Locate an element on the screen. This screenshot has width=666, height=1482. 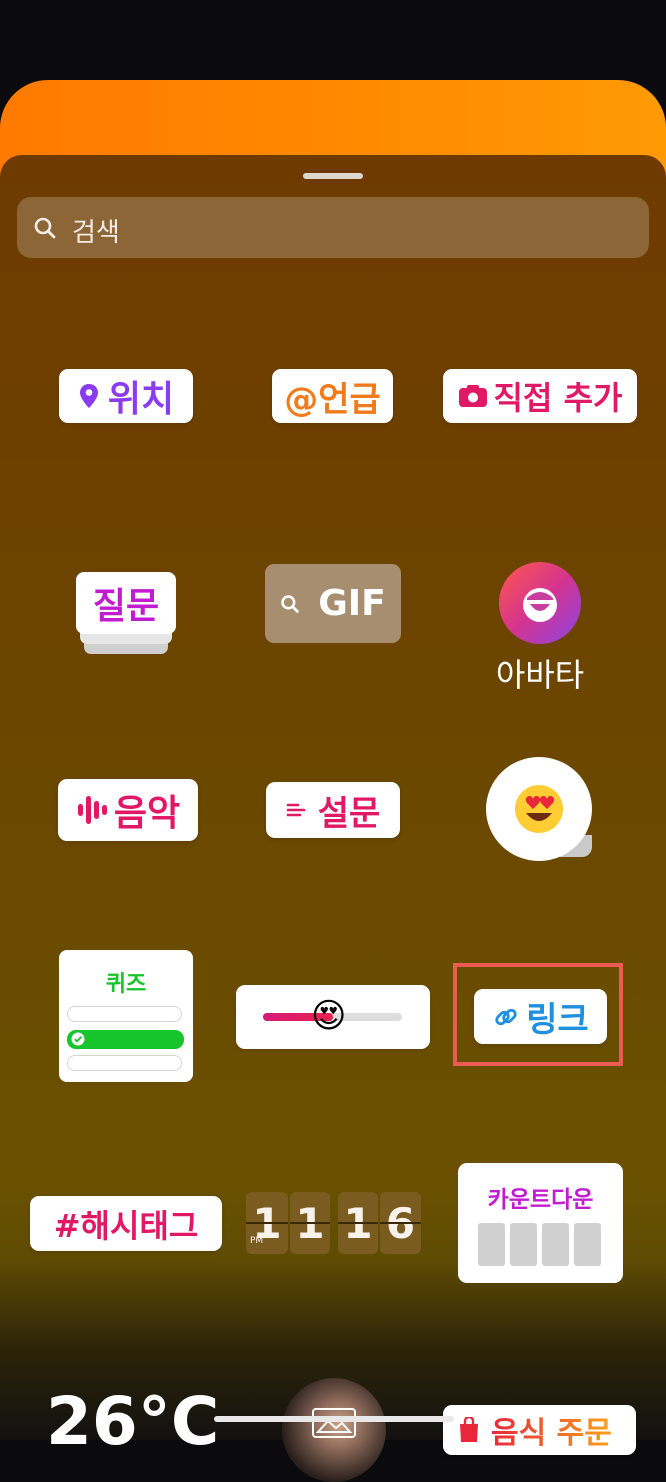
clock-sticker: 1 PM 1 1 6 is located at coordinates (333, 1223).